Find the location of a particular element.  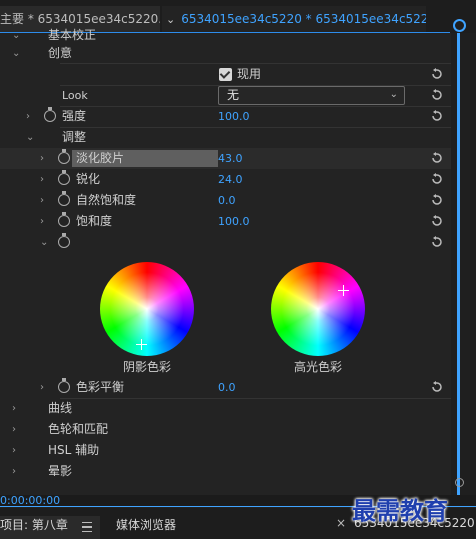

intensity-row: › 强度 100.0 is located at coordinates (225, 116).